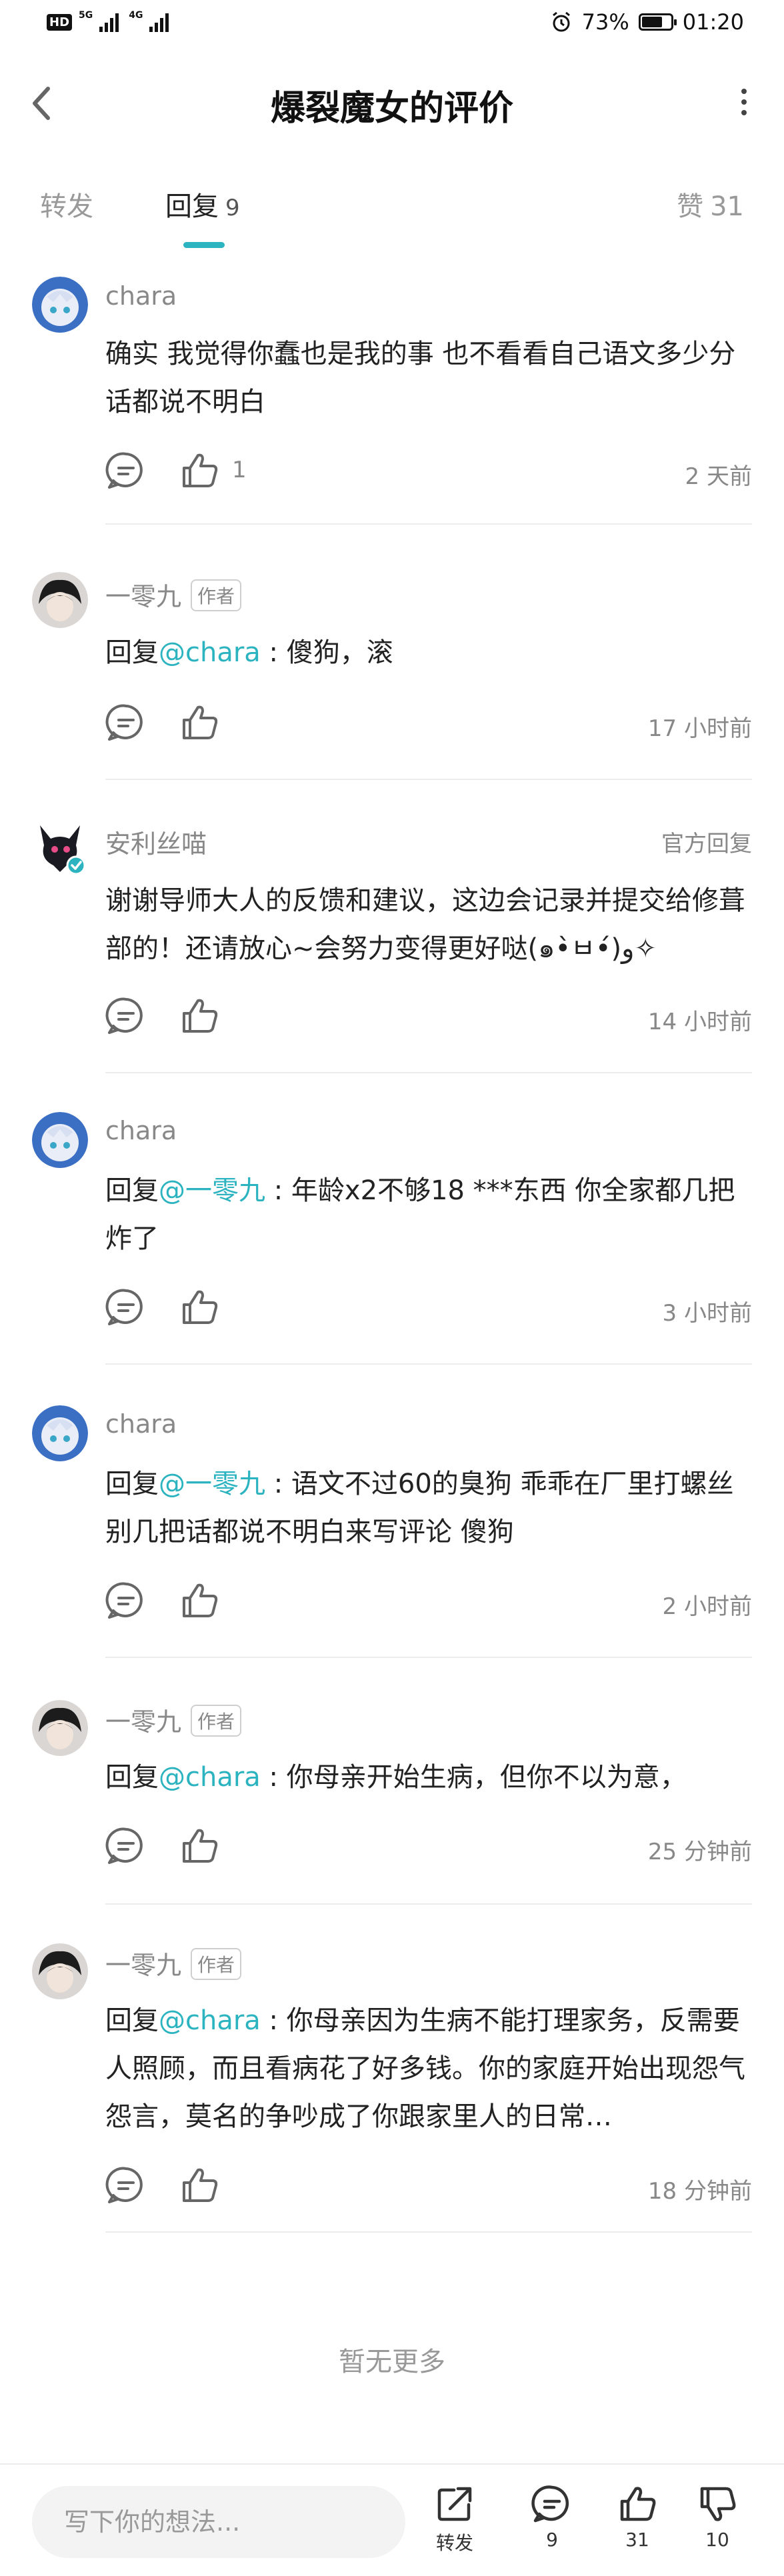  What do you see at coordinates (218, 2522) in the screenshot?
I see `comment-input` at bounding box center [218, 2522].